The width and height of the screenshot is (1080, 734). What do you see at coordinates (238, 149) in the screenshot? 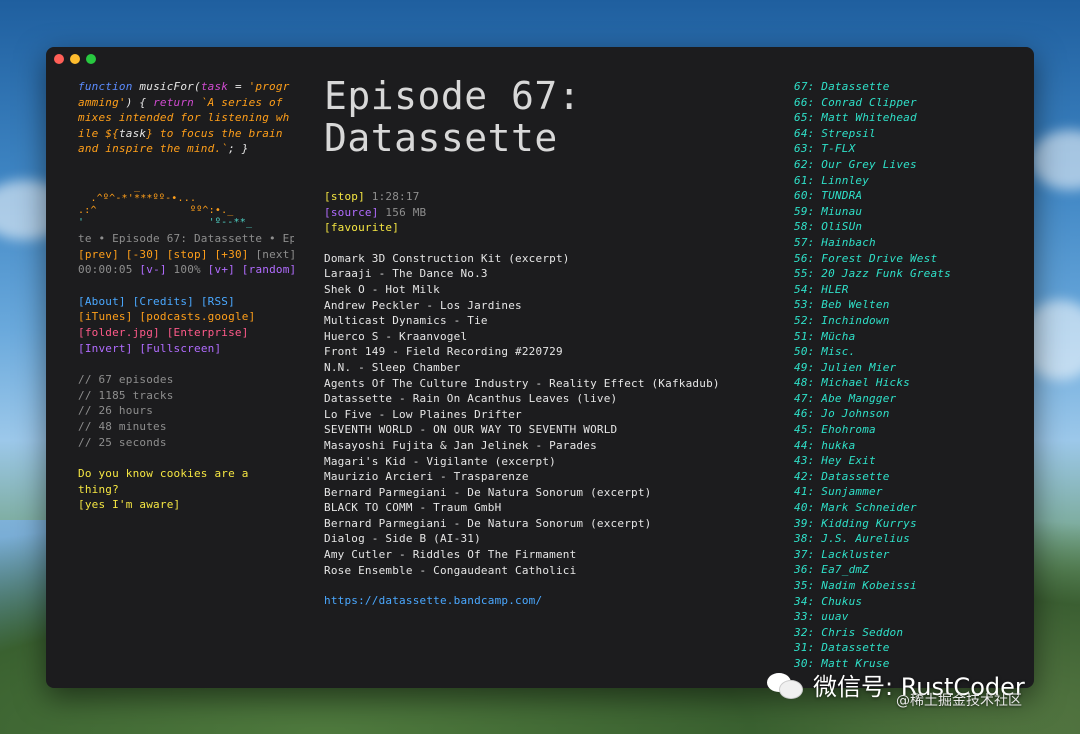
I see `code-end: ; }` at bounding box center [238, 149].